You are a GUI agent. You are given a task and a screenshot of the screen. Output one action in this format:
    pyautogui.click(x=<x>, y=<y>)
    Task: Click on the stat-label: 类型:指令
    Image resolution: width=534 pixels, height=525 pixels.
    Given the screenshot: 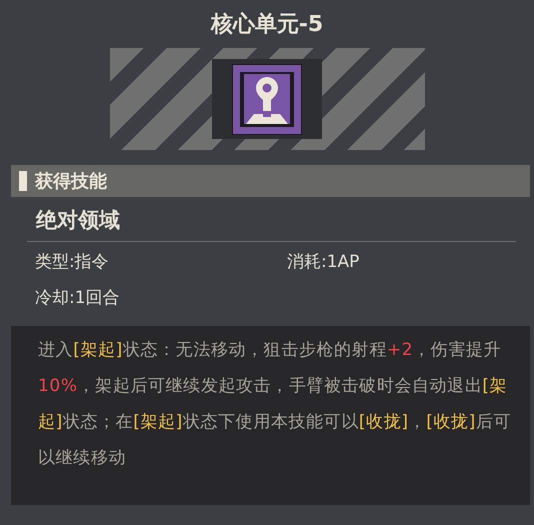 What is the action you would take?
    pyautogui.click(x=72, y=262)
    